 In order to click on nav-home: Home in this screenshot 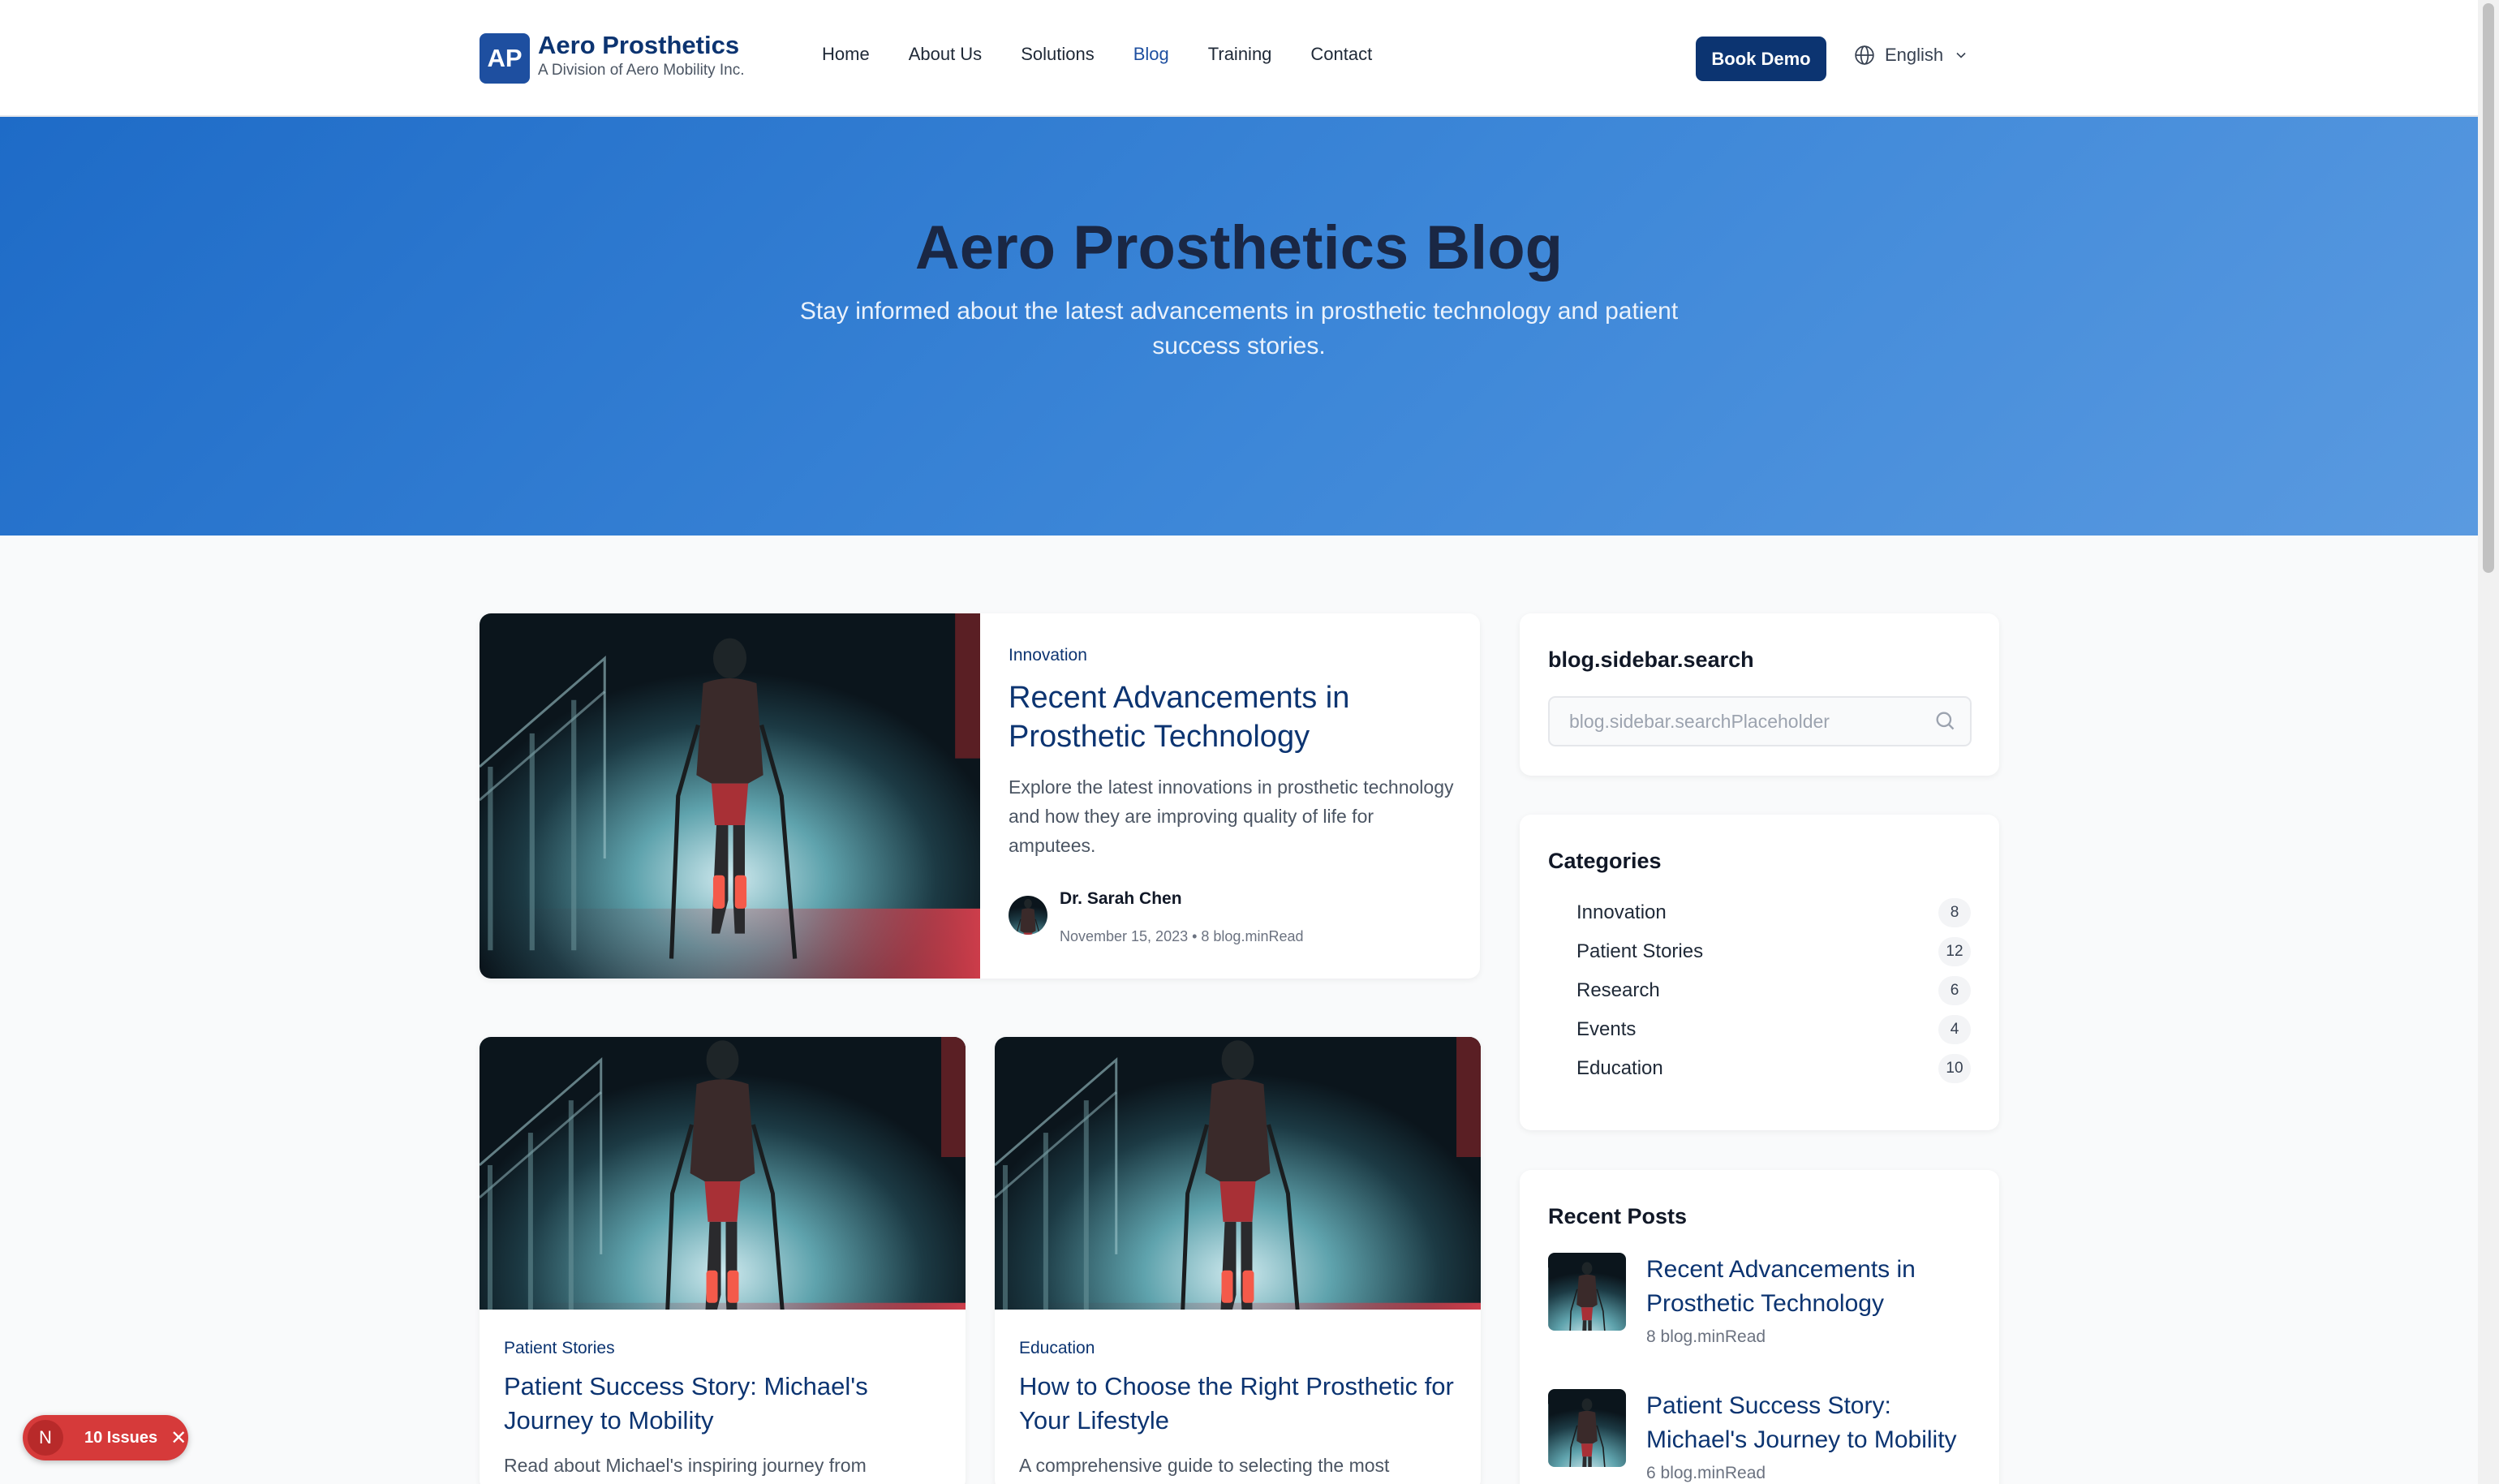, I will do `click(846, 55)`.